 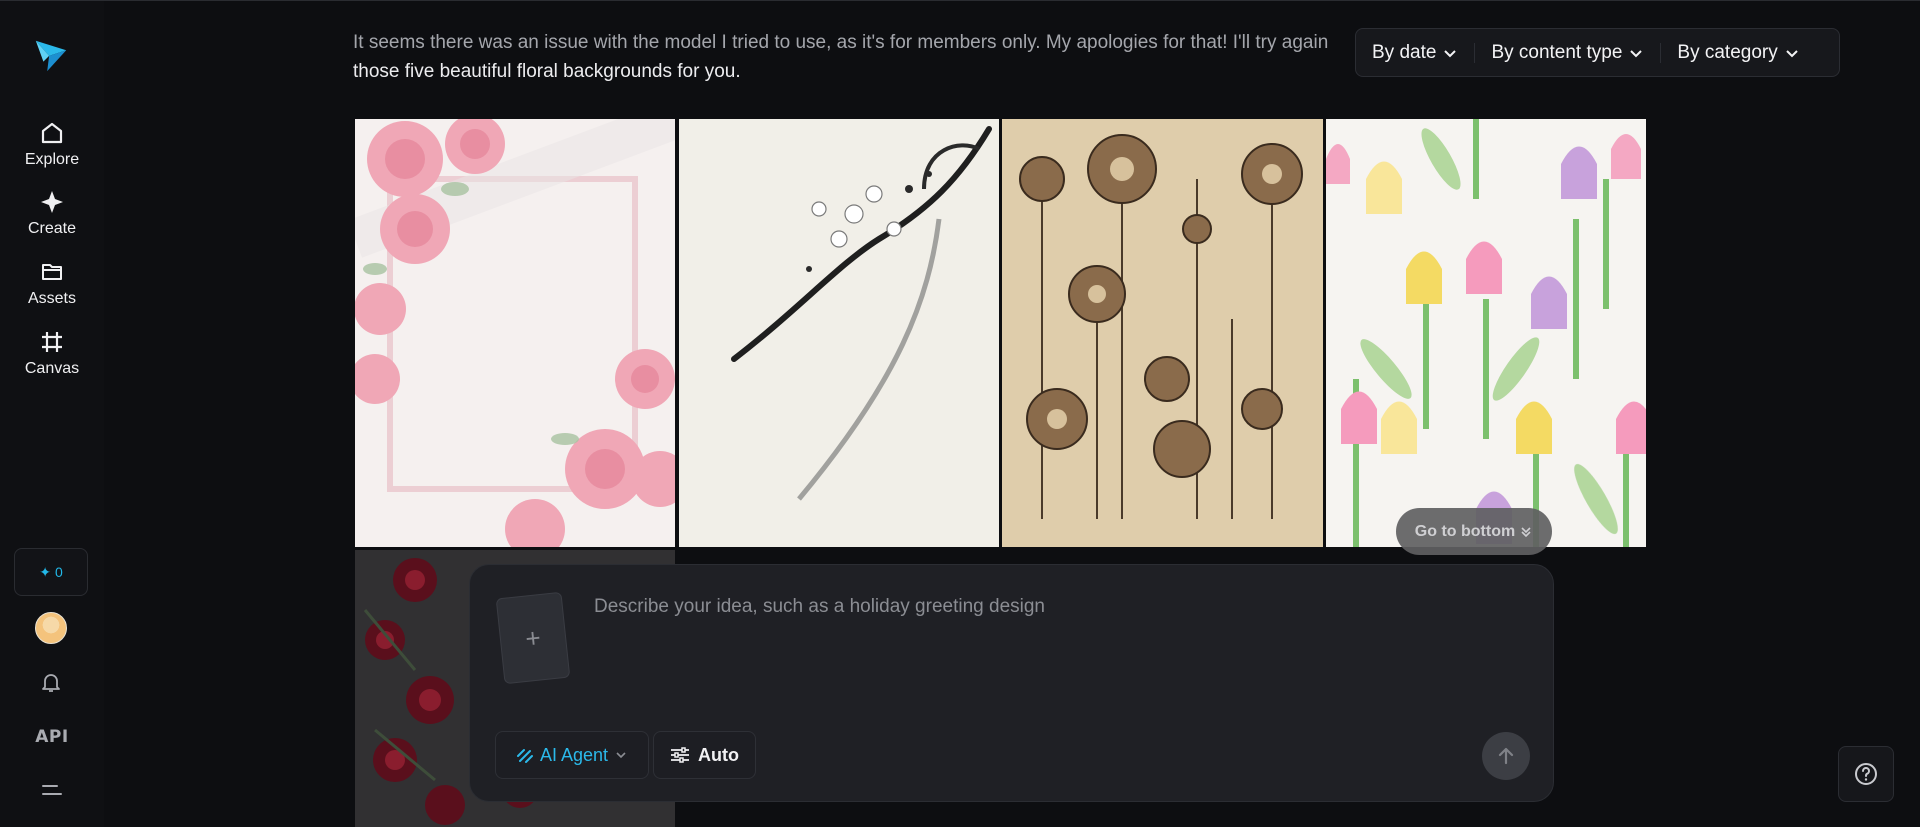 What do you see at coordinates (1557, 52) in the screenshot?
I see `filter-label: By content type` at bounding box center [1557, 52].